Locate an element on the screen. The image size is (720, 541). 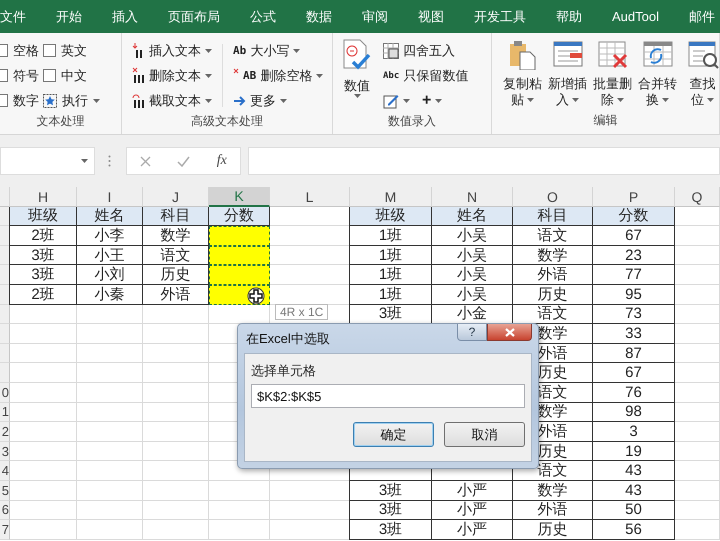
dialog-button: 确定 is located at coordinates (393, 434).